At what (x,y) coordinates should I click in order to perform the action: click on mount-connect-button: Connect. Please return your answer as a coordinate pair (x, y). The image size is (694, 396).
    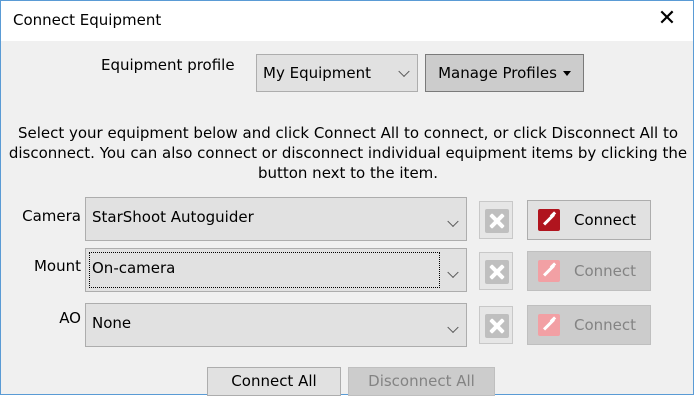
    Looking at the image, I should click on (589, 271).